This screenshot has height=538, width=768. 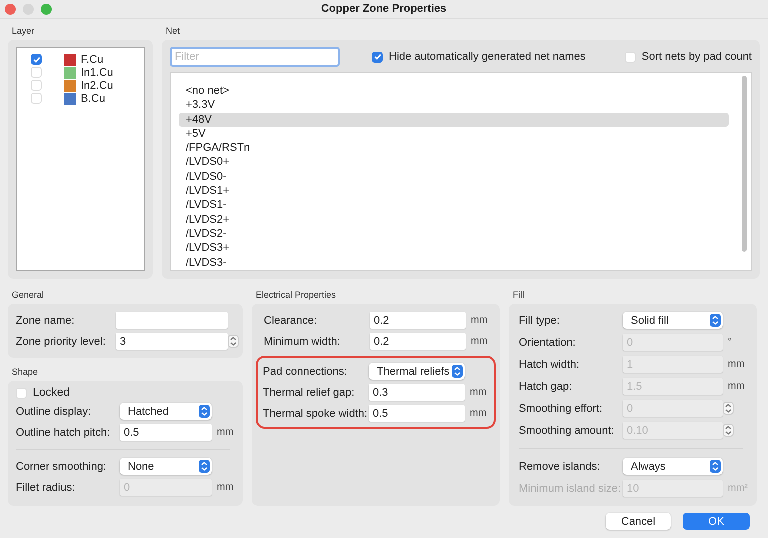 I want to click on field-label: Orientation:, so click(x=548, y=342).